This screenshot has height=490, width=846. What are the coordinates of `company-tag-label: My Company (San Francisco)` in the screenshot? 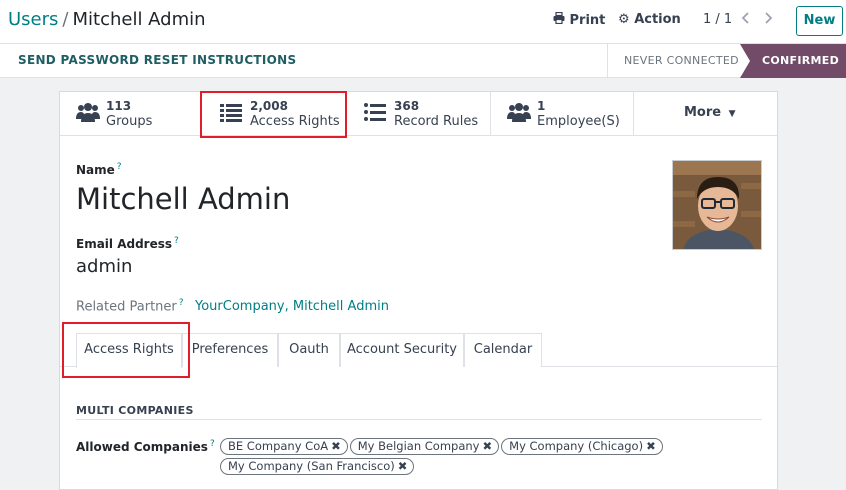 It's located at (311, 466).